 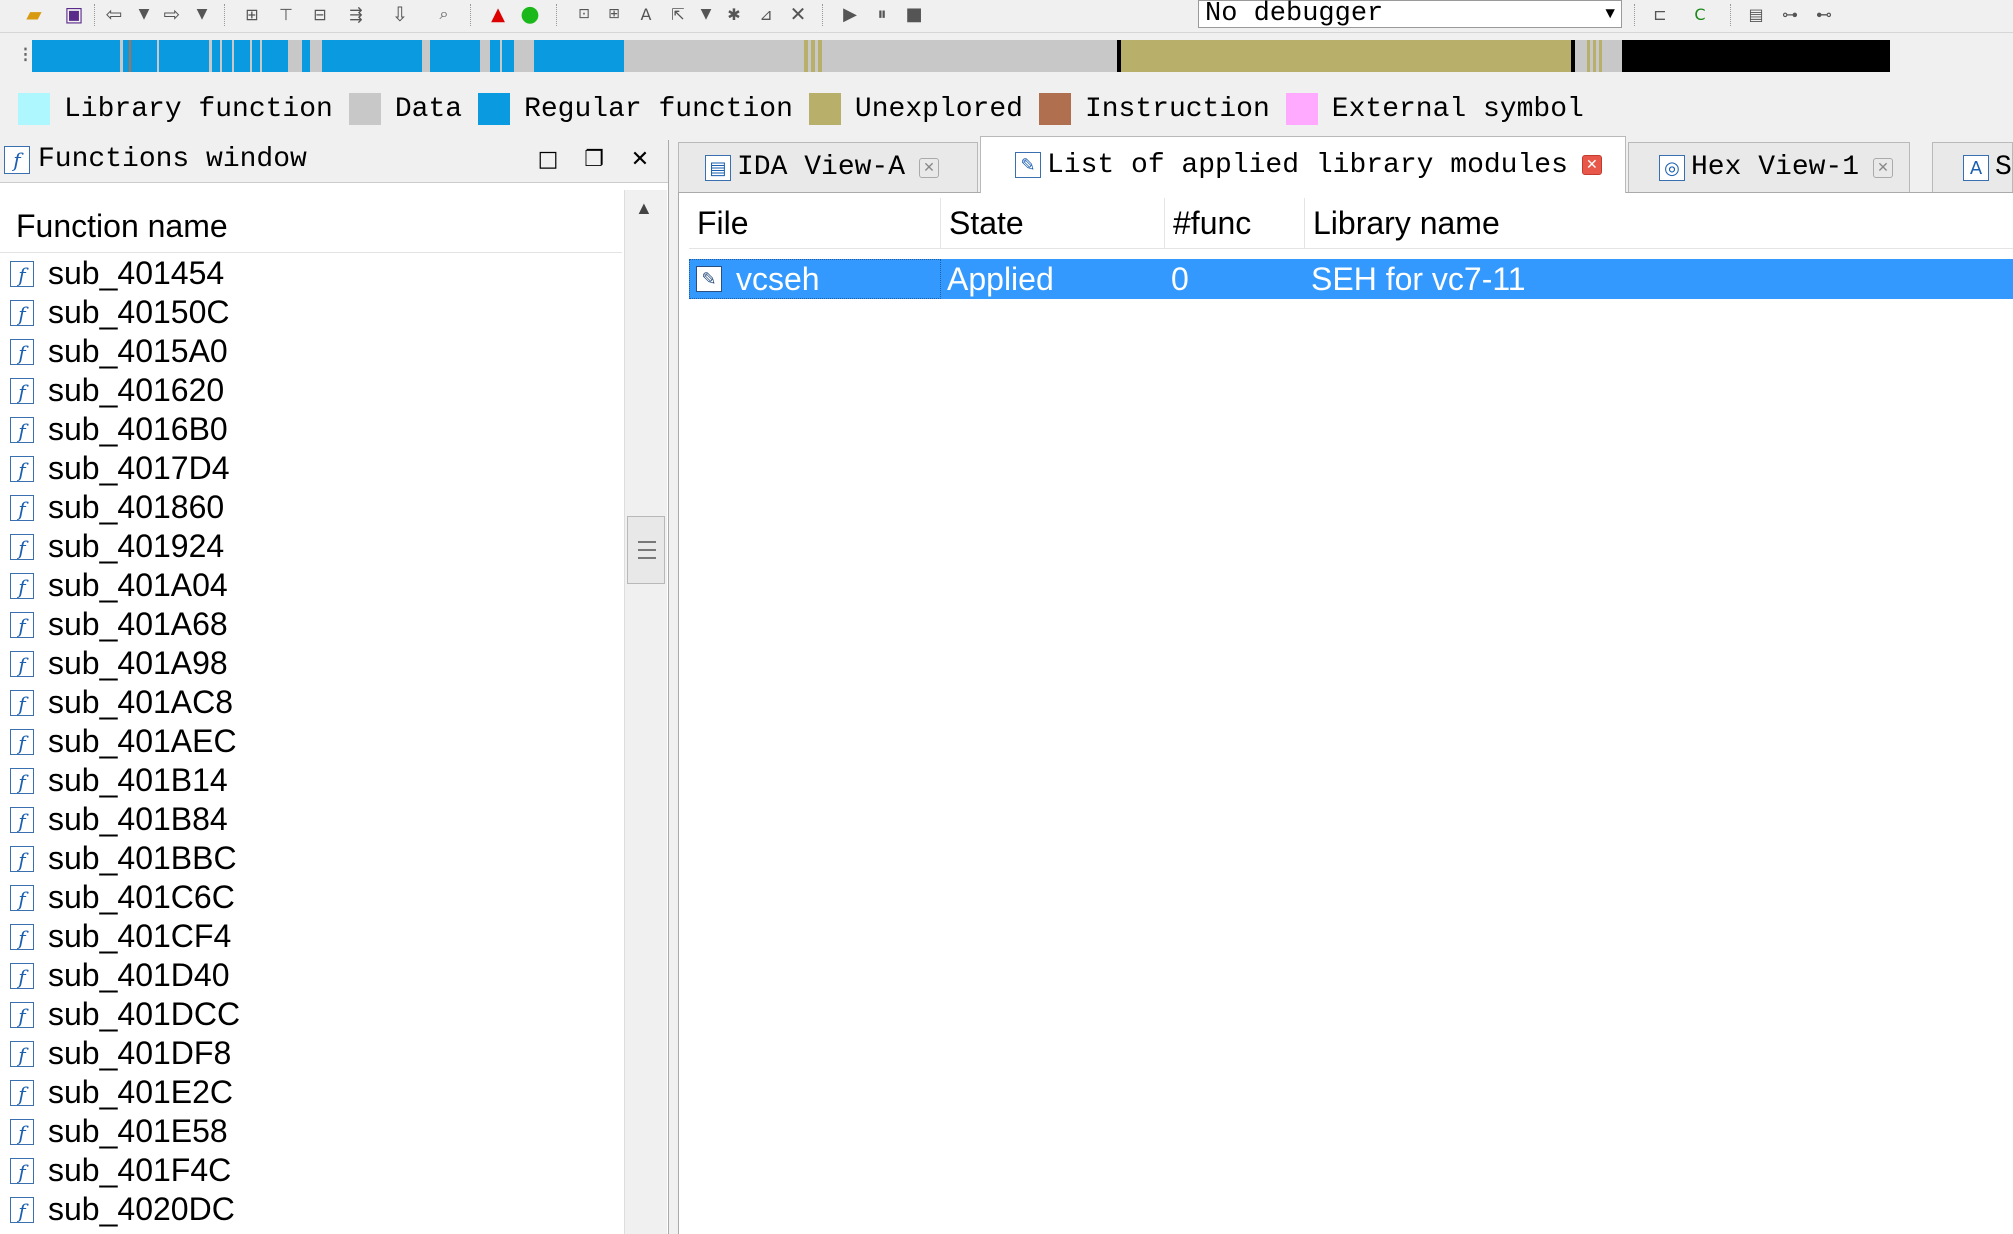 What do you see at coordinates (1790, 14) in the screenshot?
I see `graph-icon: ⊶` at bounding box center [1790, 14].